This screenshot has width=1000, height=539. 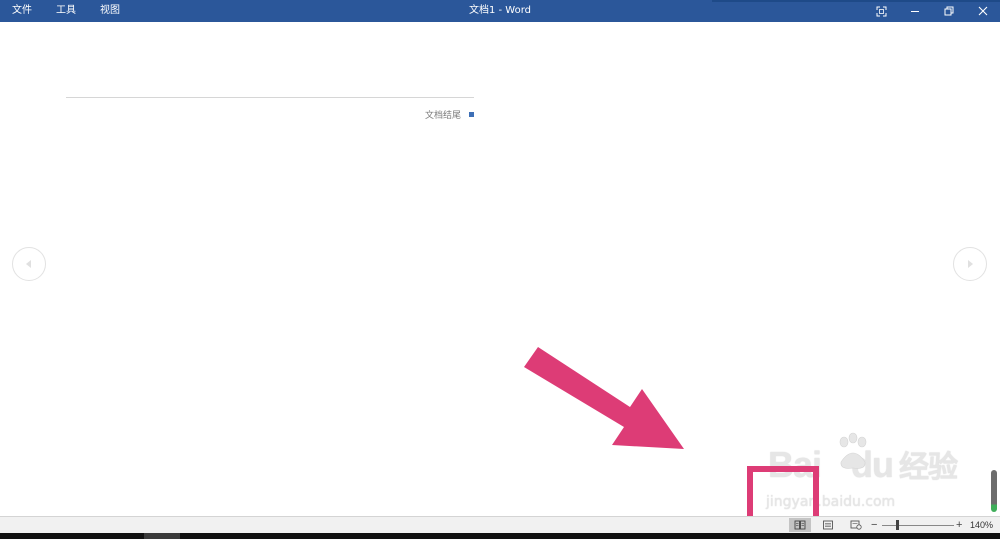 I want to click on title-bar: 文件 工具 视图 文档1 - Word, so click(x=500, y=11).